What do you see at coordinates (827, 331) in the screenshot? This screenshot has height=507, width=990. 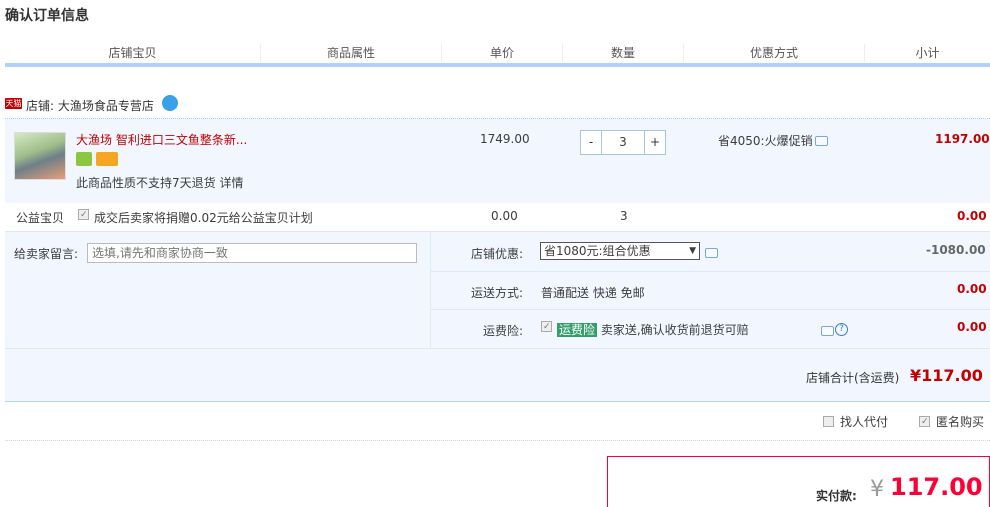 I see `insurance-comment-icon` at bounding box center [827, 331].